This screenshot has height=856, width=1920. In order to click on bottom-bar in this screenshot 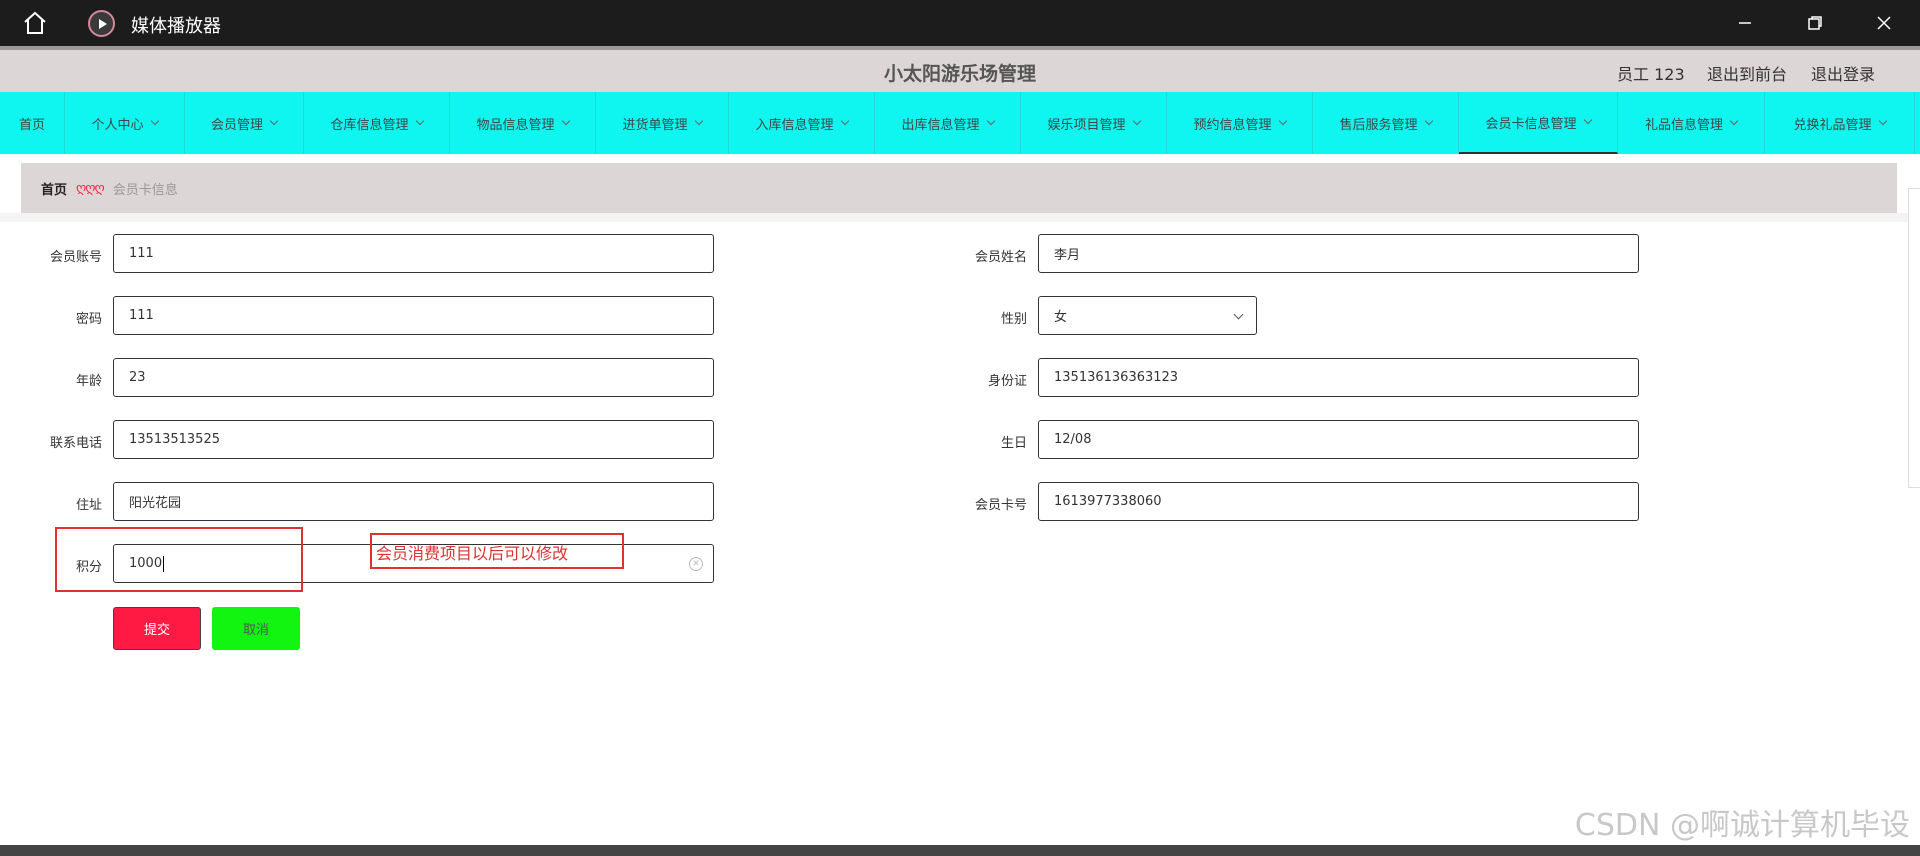, I will do `click(960, 850)`.